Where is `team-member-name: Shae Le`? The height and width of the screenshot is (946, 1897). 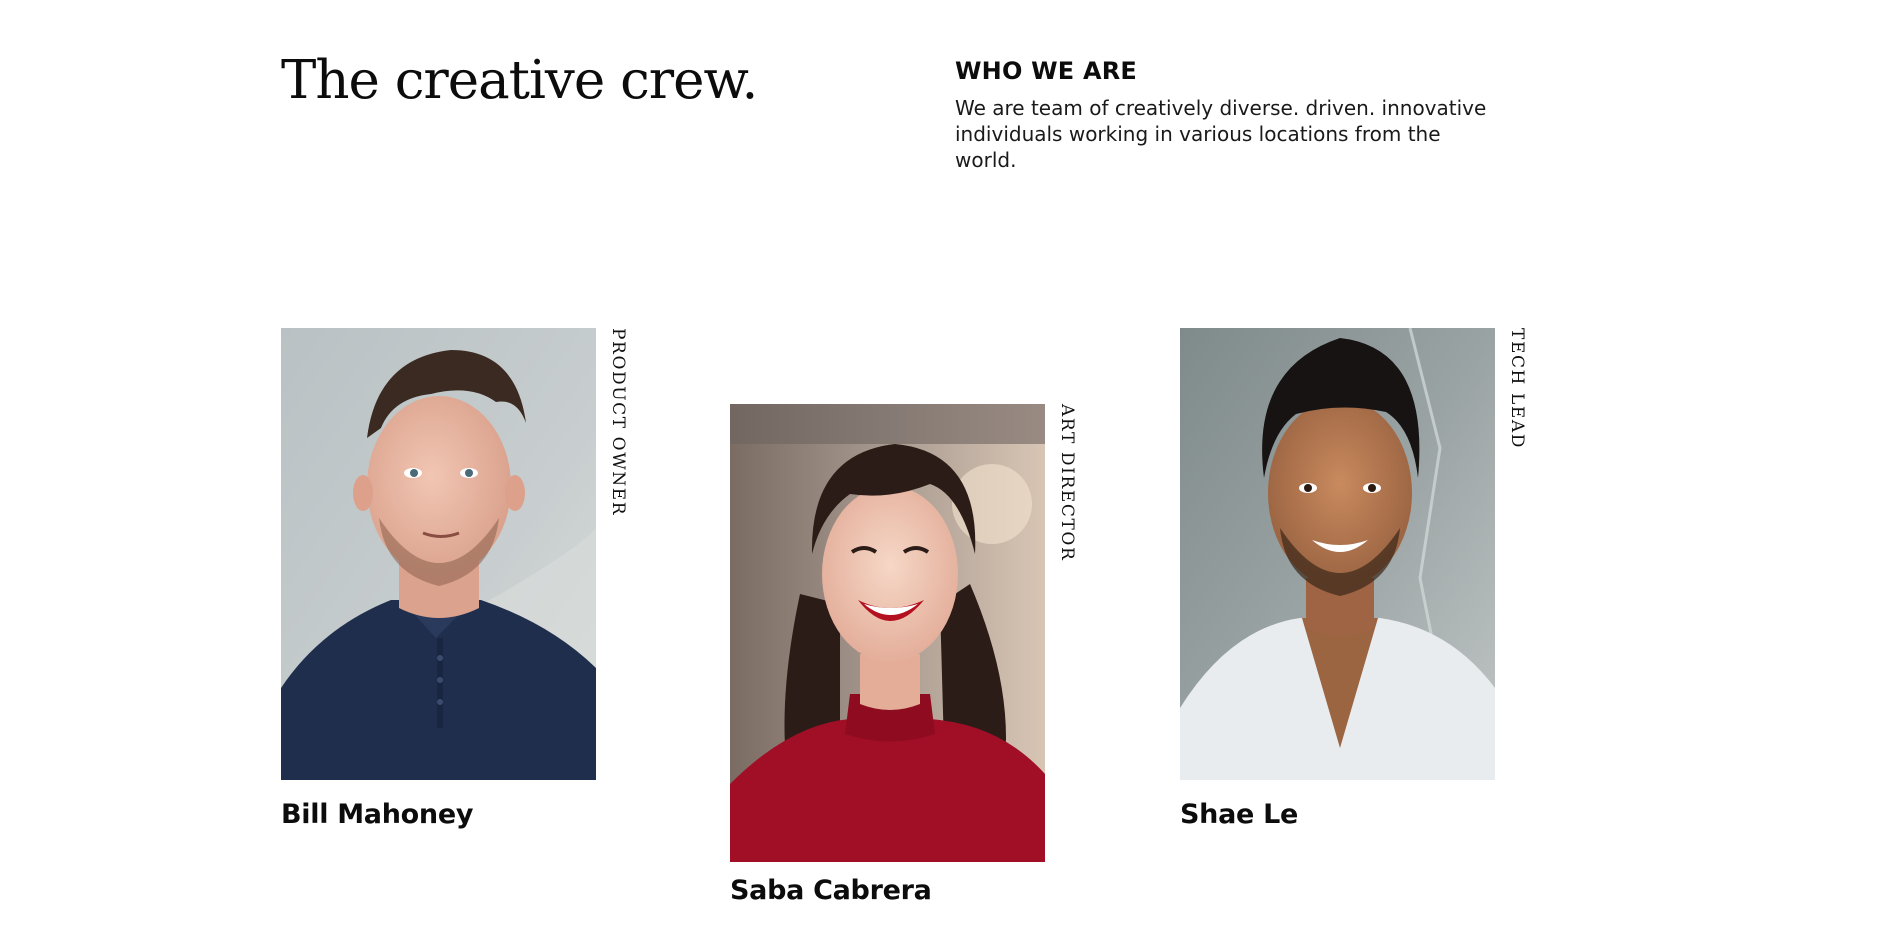 team-member-name: Shae Le is located at coordinates (1239, 814).